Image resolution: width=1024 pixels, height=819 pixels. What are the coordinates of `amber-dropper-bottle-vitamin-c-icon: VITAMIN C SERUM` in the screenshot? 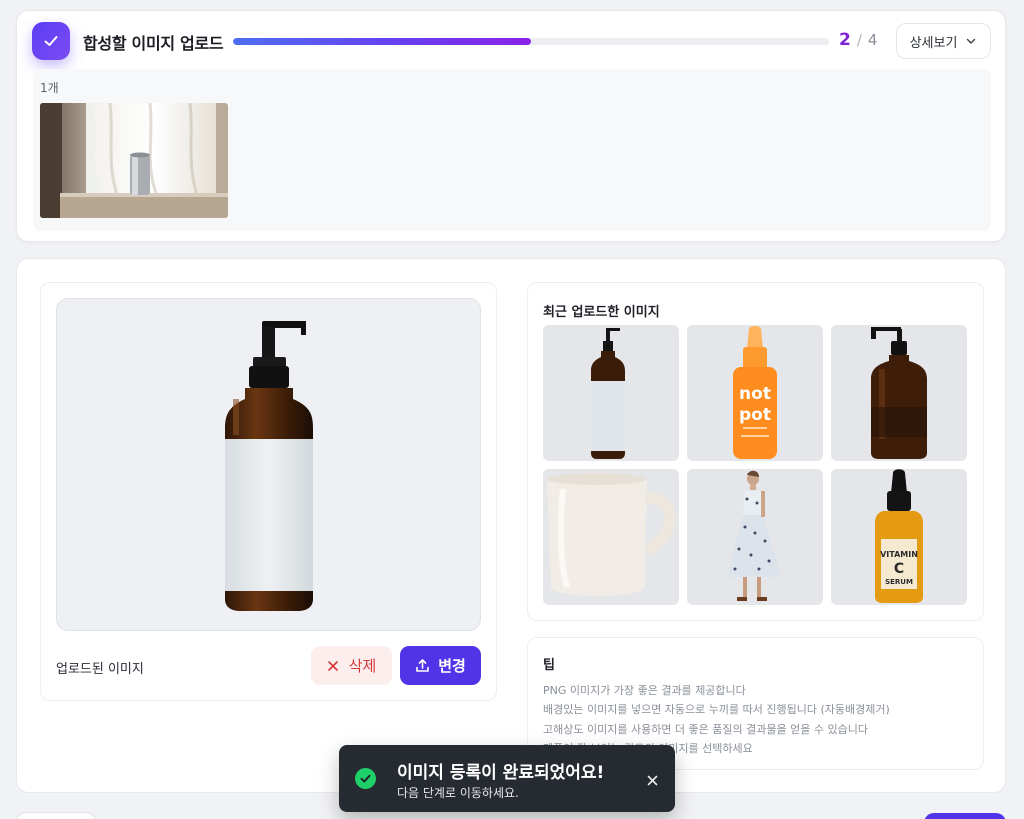 It's located at (899, 536).